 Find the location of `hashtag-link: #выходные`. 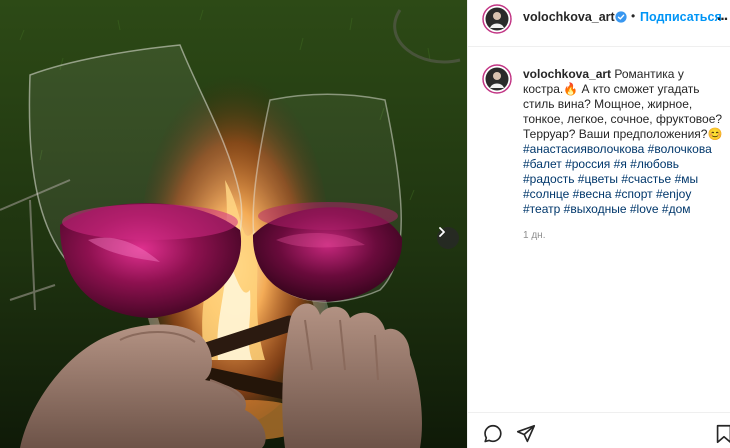

hashtag-link: #выходные is located at coordinates (595, 209).